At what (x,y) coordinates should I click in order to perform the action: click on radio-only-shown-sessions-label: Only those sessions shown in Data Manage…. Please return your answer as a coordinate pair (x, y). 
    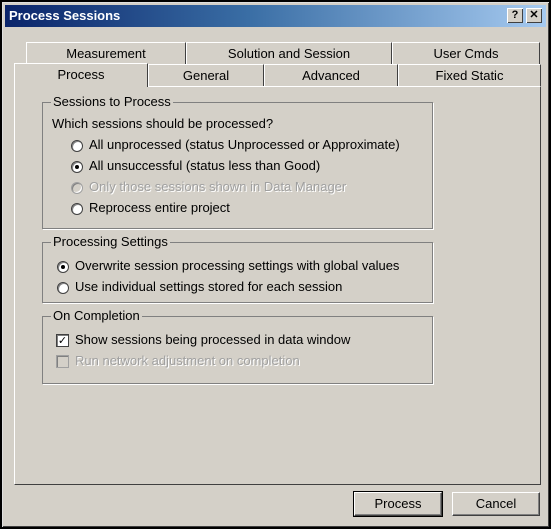
    Looking at the image, I should click on (218, 186).